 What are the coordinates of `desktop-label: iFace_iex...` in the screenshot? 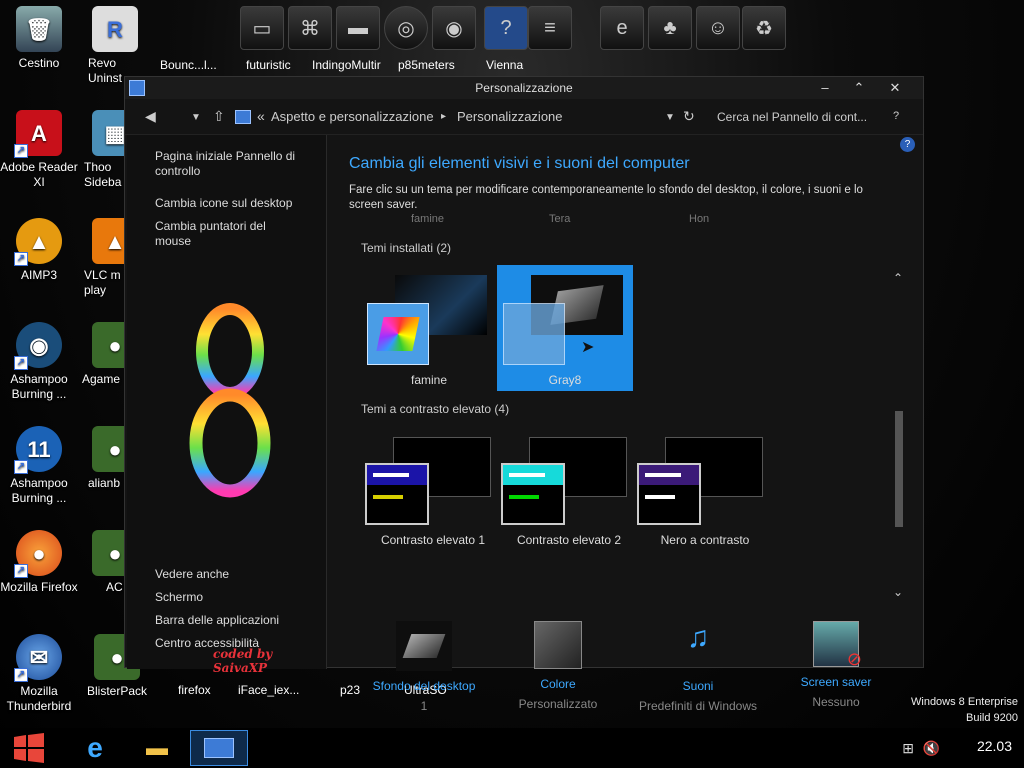 It's located at (268, 690).